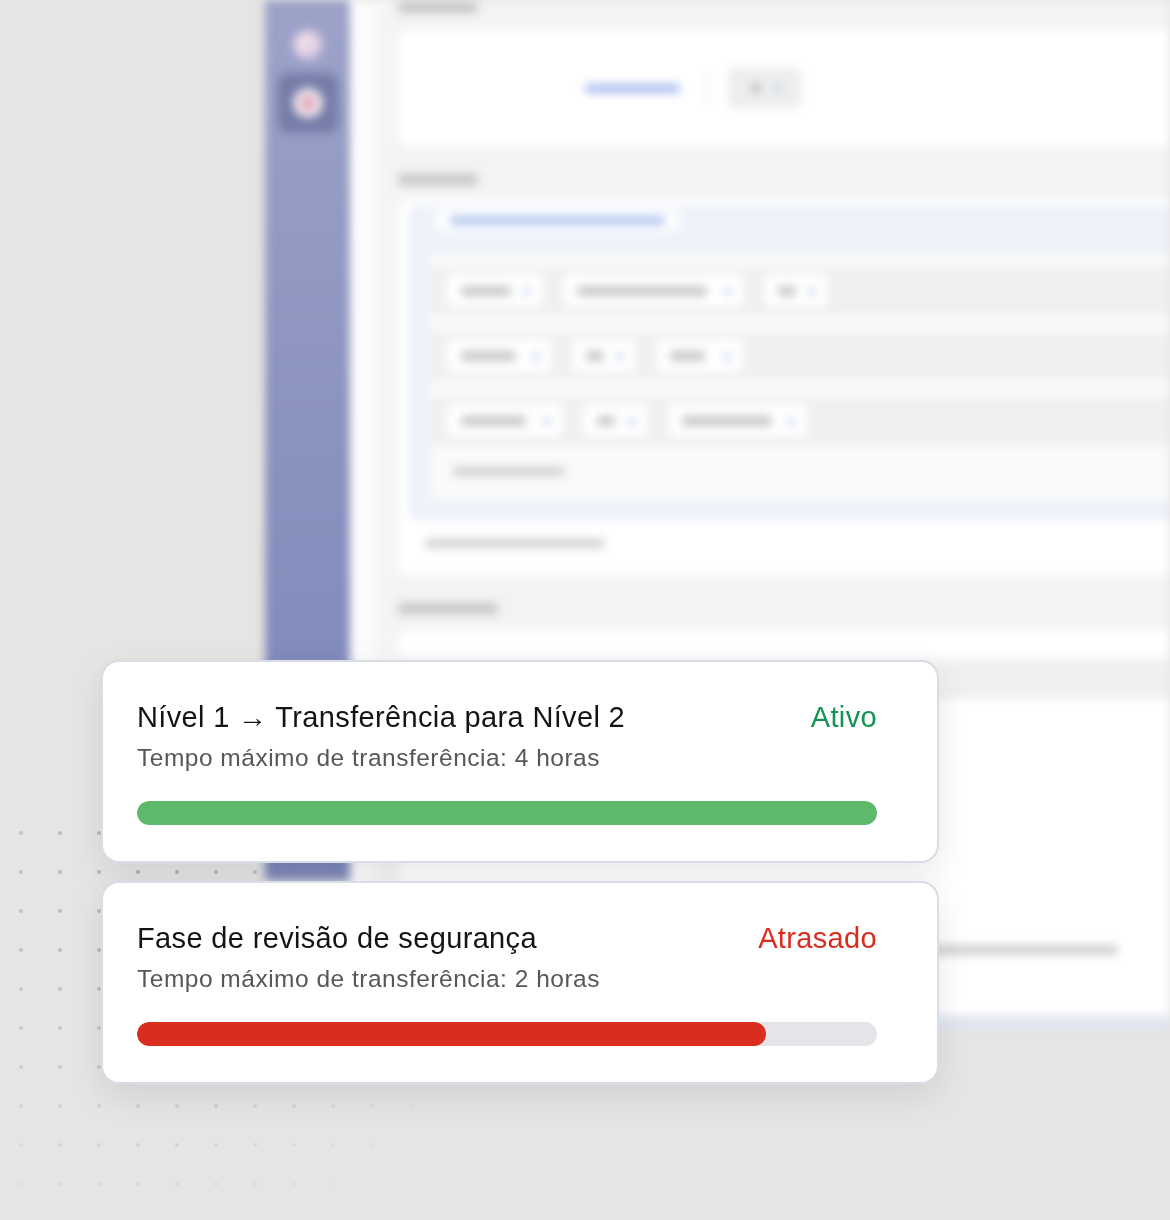 The width and height of the screenshot is (1170, 1220). I want to click on card-title: Nível 1 → Transferência para Nível 2, so click(381, 717).